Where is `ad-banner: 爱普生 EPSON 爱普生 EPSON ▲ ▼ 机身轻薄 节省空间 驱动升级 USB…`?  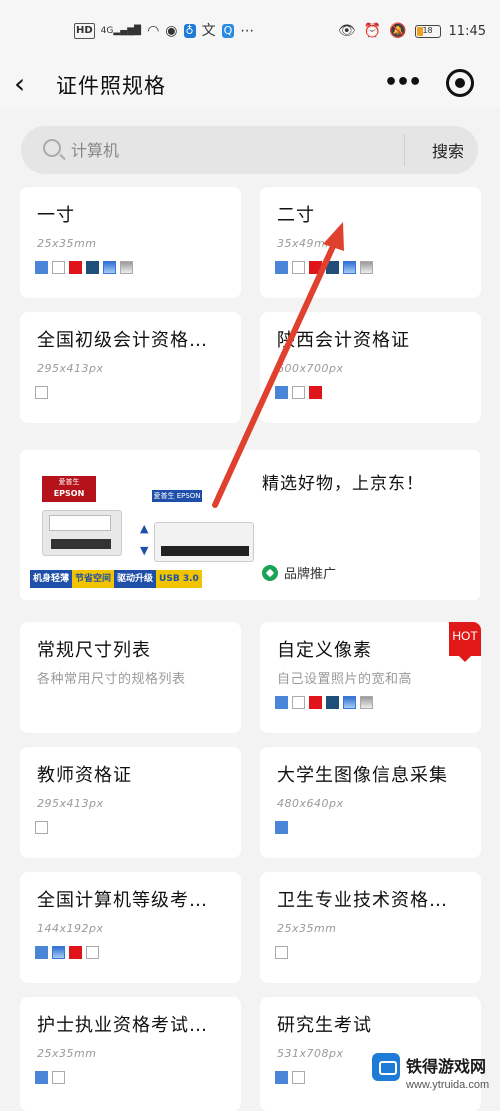 ad-banner: 爱普生 EPSON 爱普生 EPSON ▲ ▼ 机身轻薄 节省空间 驱动升级 USB… is located at coordinates (250, 525).